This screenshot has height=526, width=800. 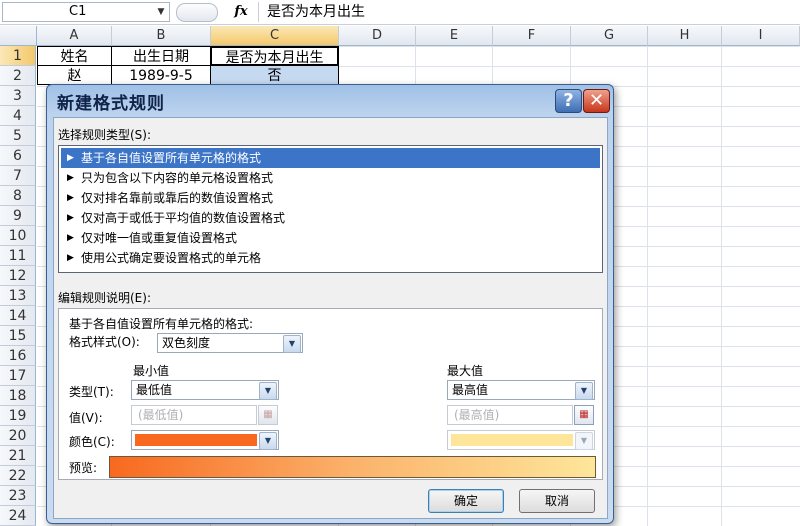 I want to click on row-header-24: 24, so click(x=18, y=516).